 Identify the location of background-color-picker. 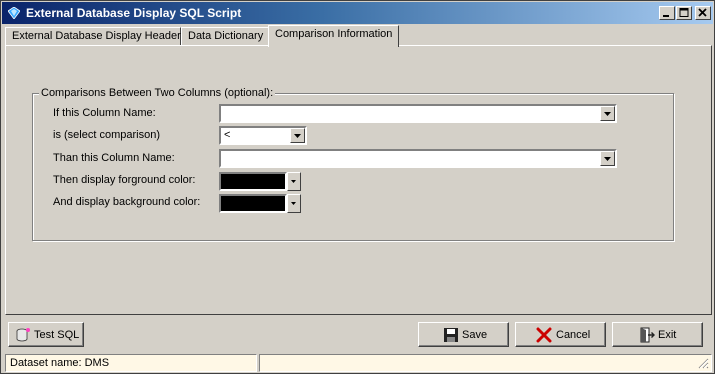
(260, 203).